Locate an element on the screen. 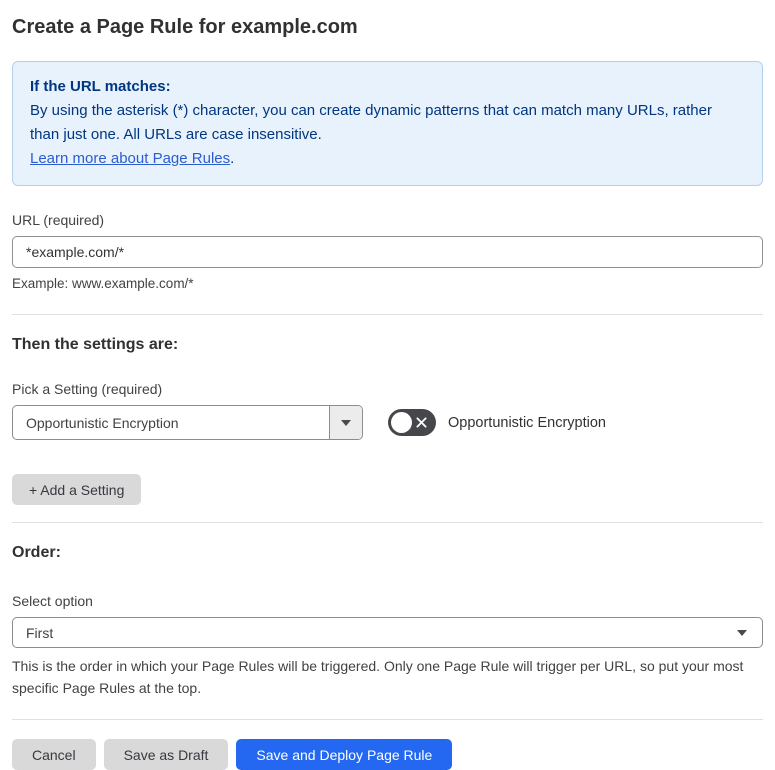 The width and height of the screenshot is (775, 770). x-icon is located at coordinates (421, 422).